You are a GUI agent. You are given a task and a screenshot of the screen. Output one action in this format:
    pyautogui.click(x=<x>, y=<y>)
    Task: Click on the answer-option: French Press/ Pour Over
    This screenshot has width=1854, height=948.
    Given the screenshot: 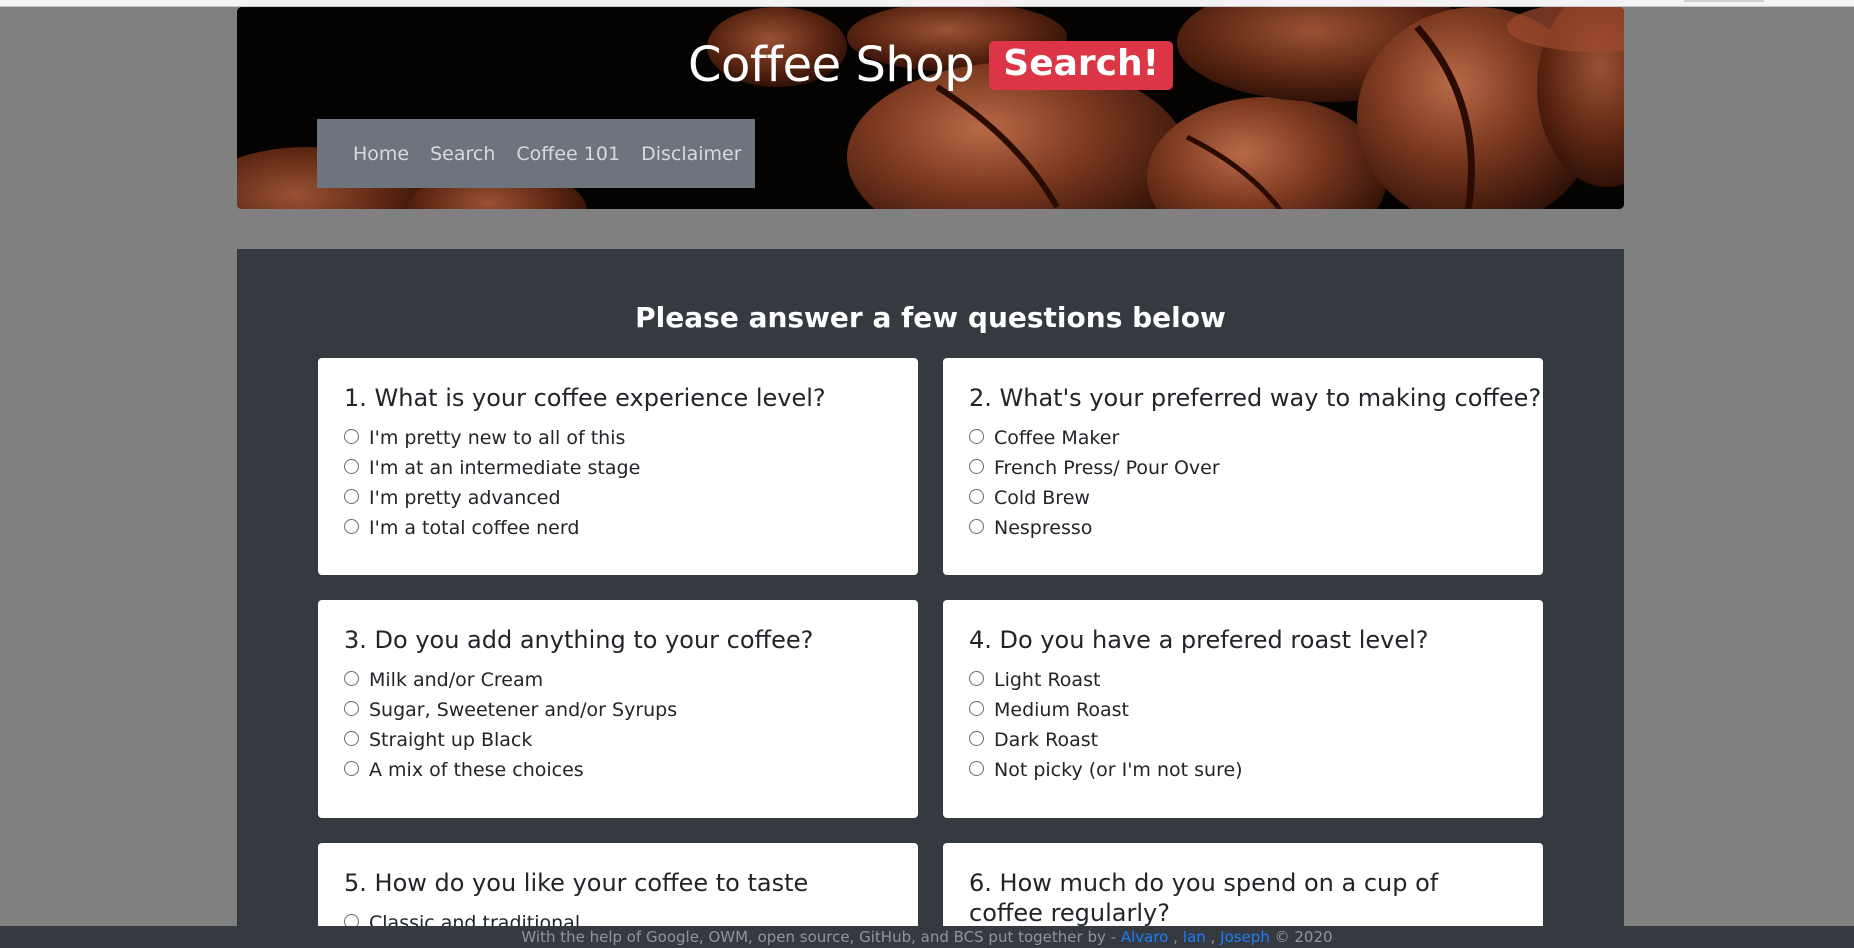 What is the action you would take?
    pyautogui.click(x=1243, y=468)
    